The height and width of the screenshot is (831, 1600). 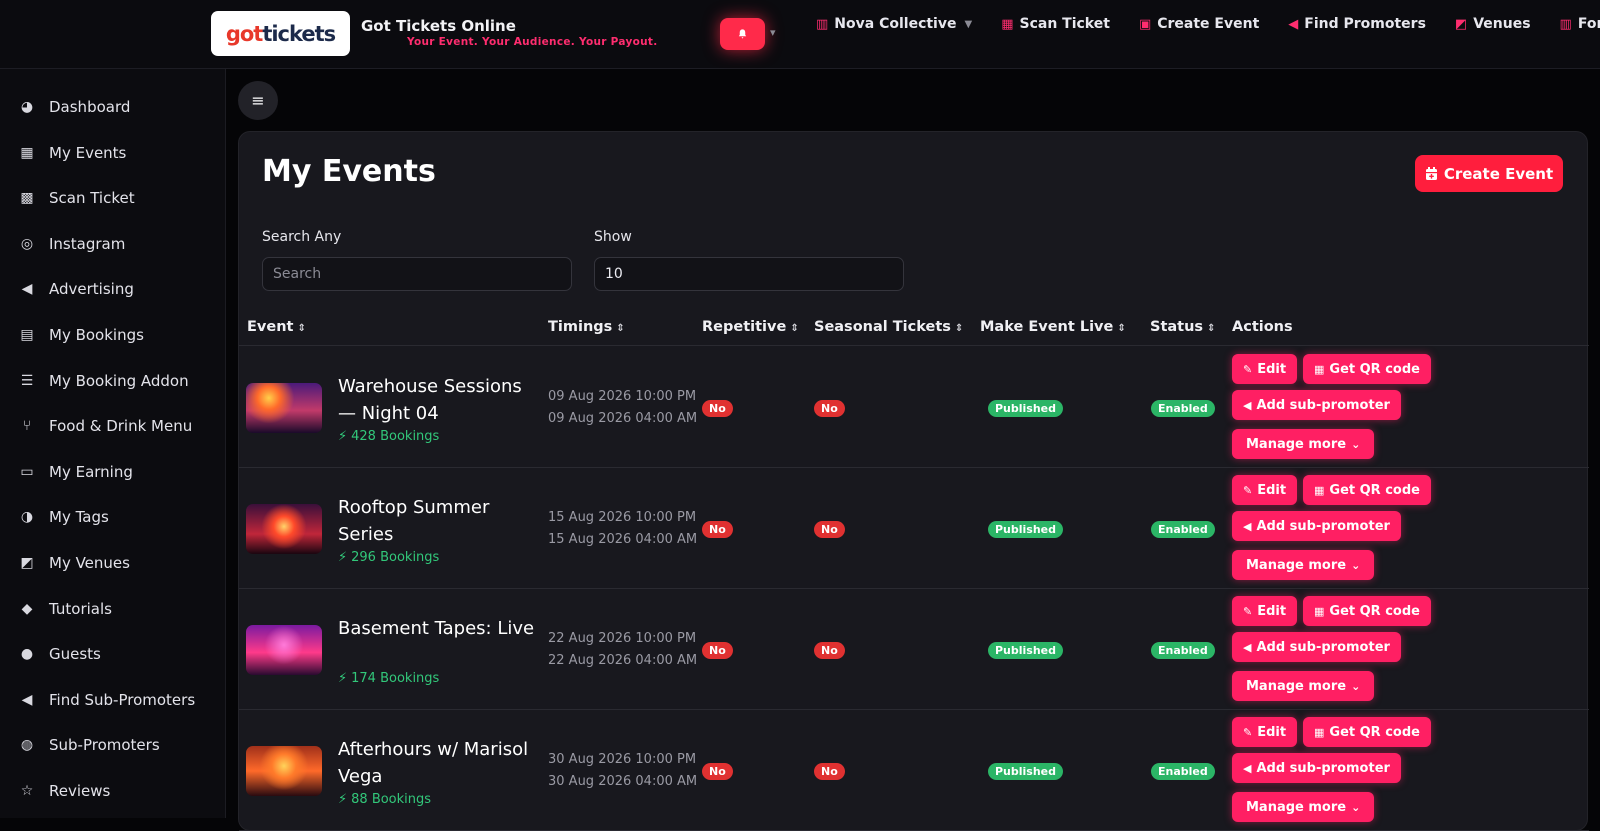 I want to click on calendar-icon: ▦, so click(x=27, y=152).